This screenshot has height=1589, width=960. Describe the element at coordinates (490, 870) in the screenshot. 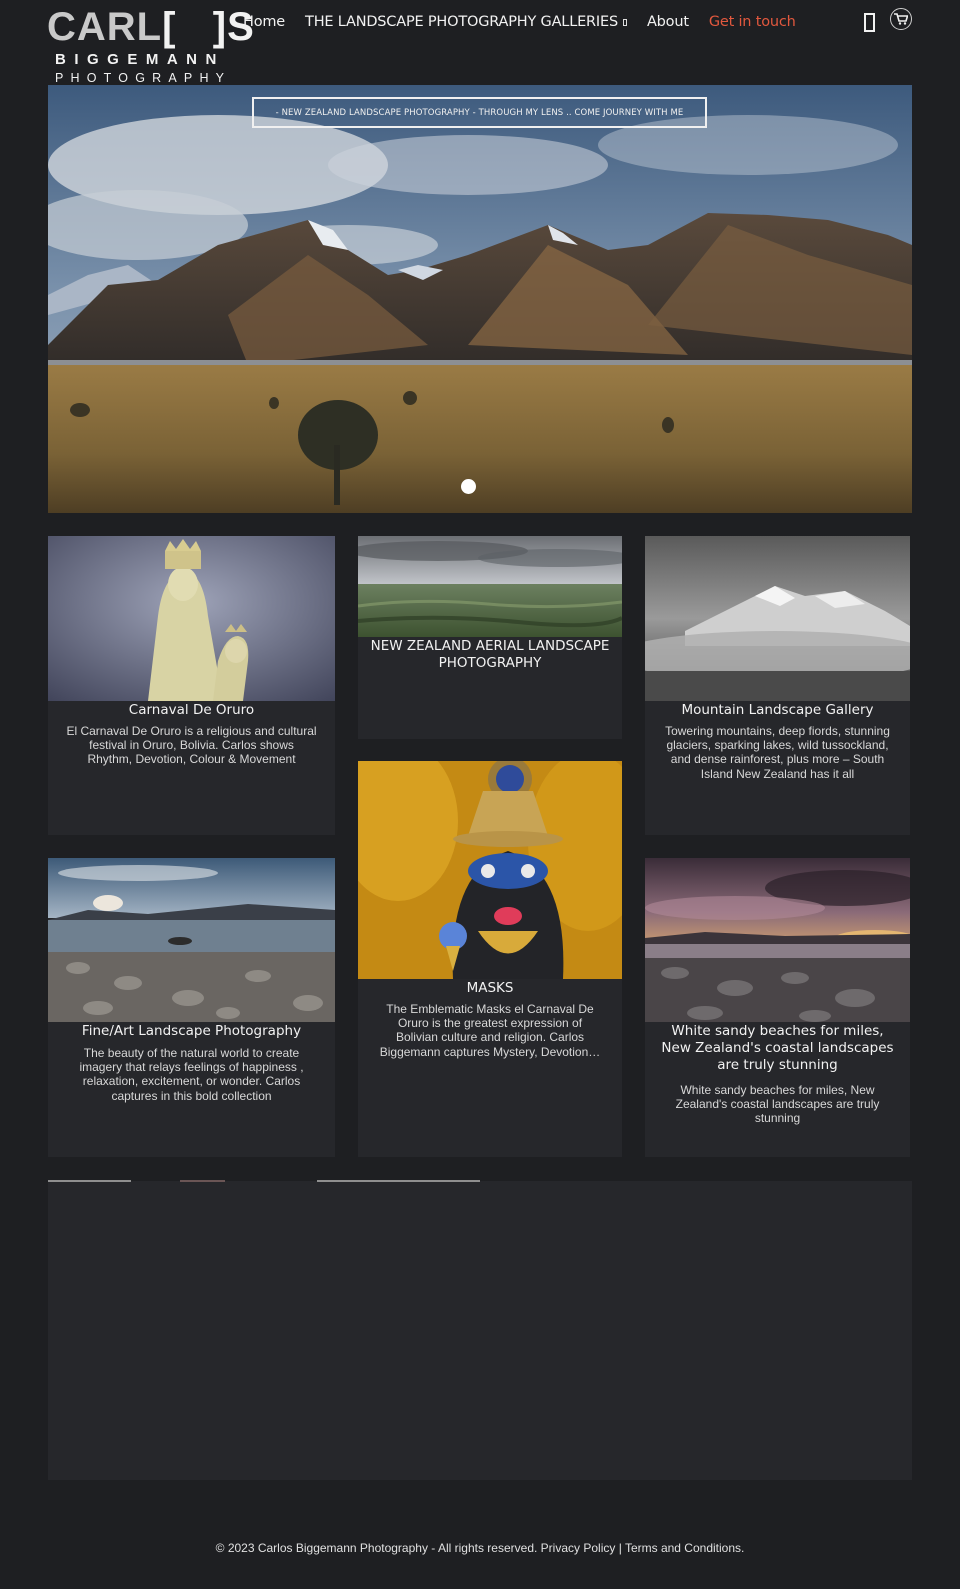

I see `card-image-masks` at that location.